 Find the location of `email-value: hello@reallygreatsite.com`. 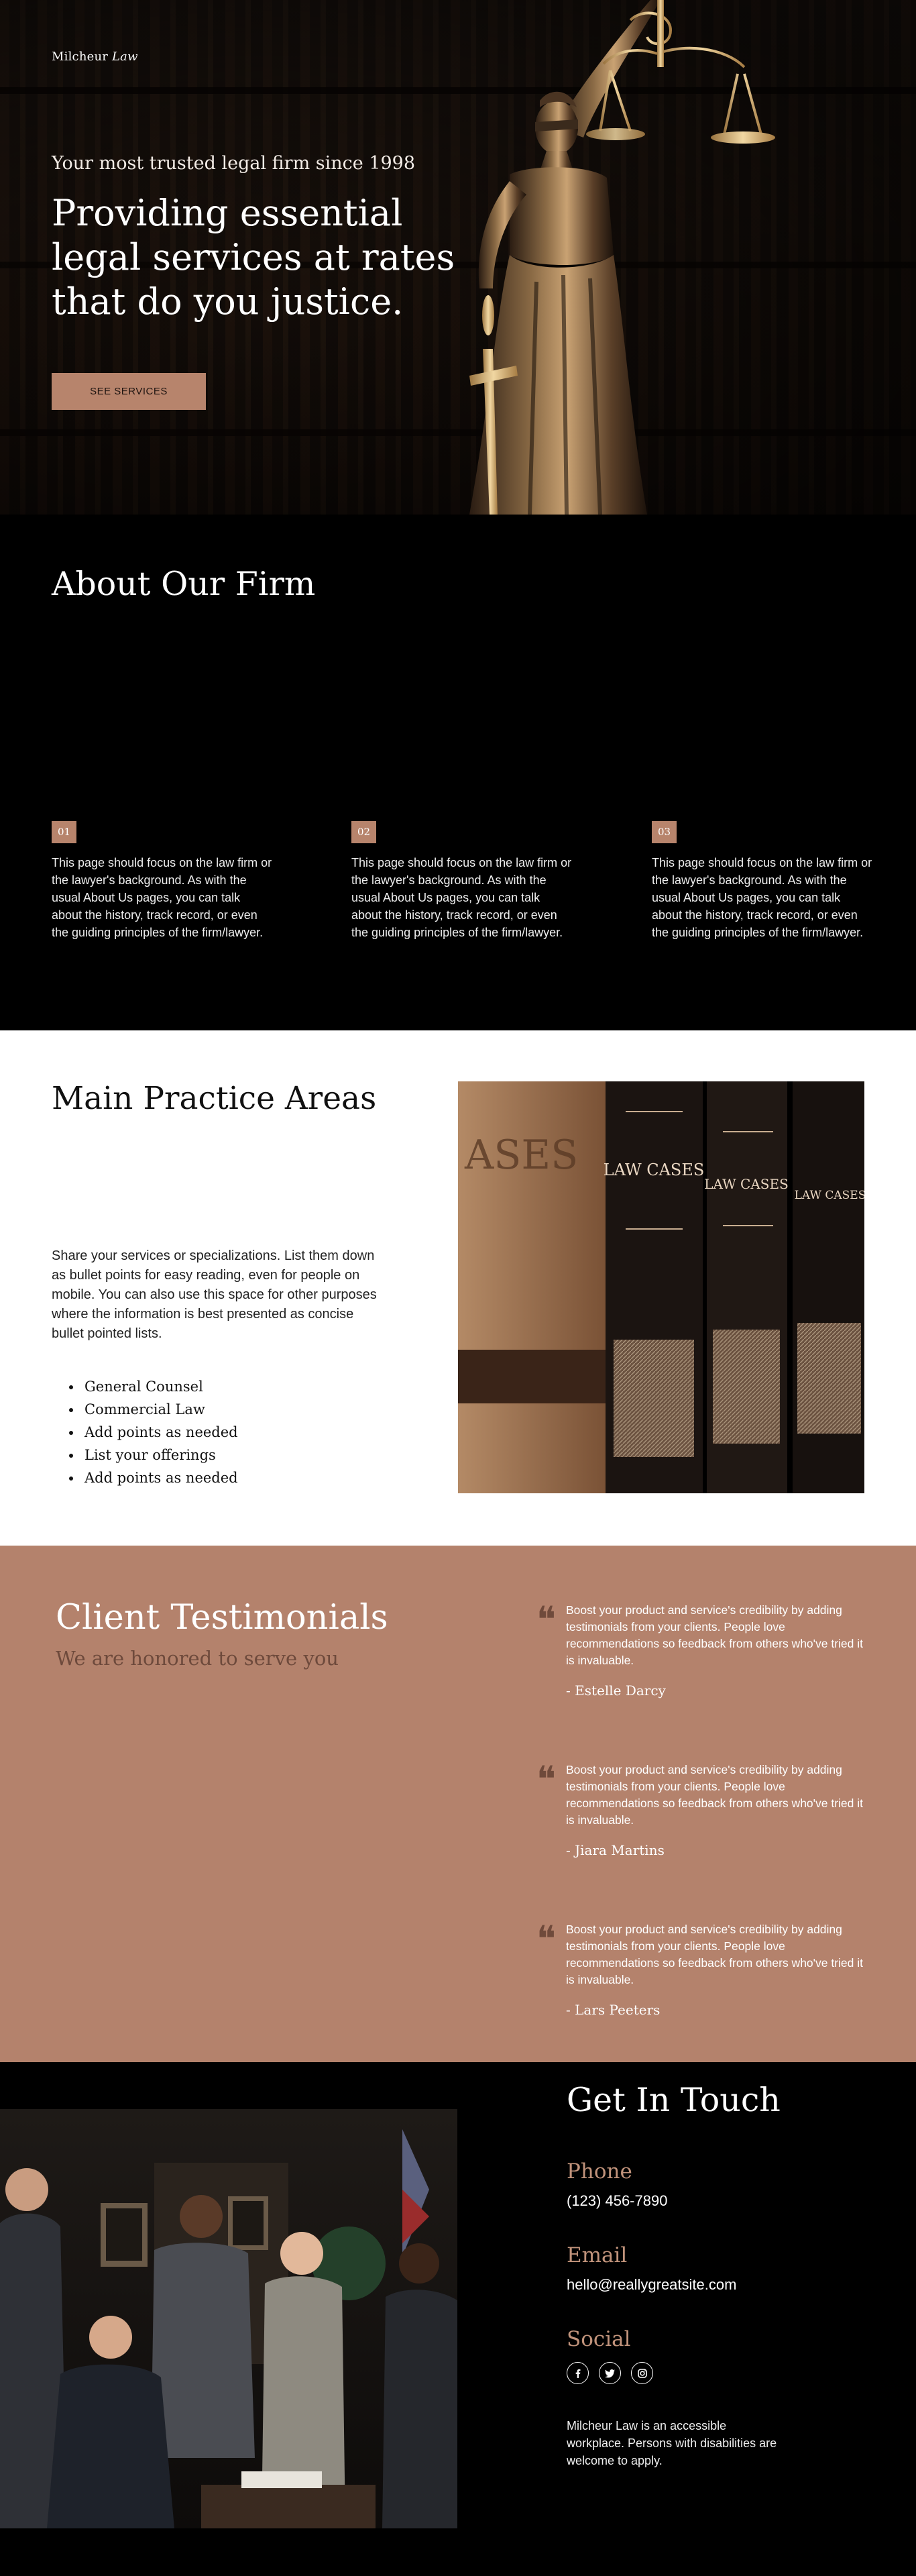

email-value: hello@reallygreatsite.com is located at coordinates (651, 2285).